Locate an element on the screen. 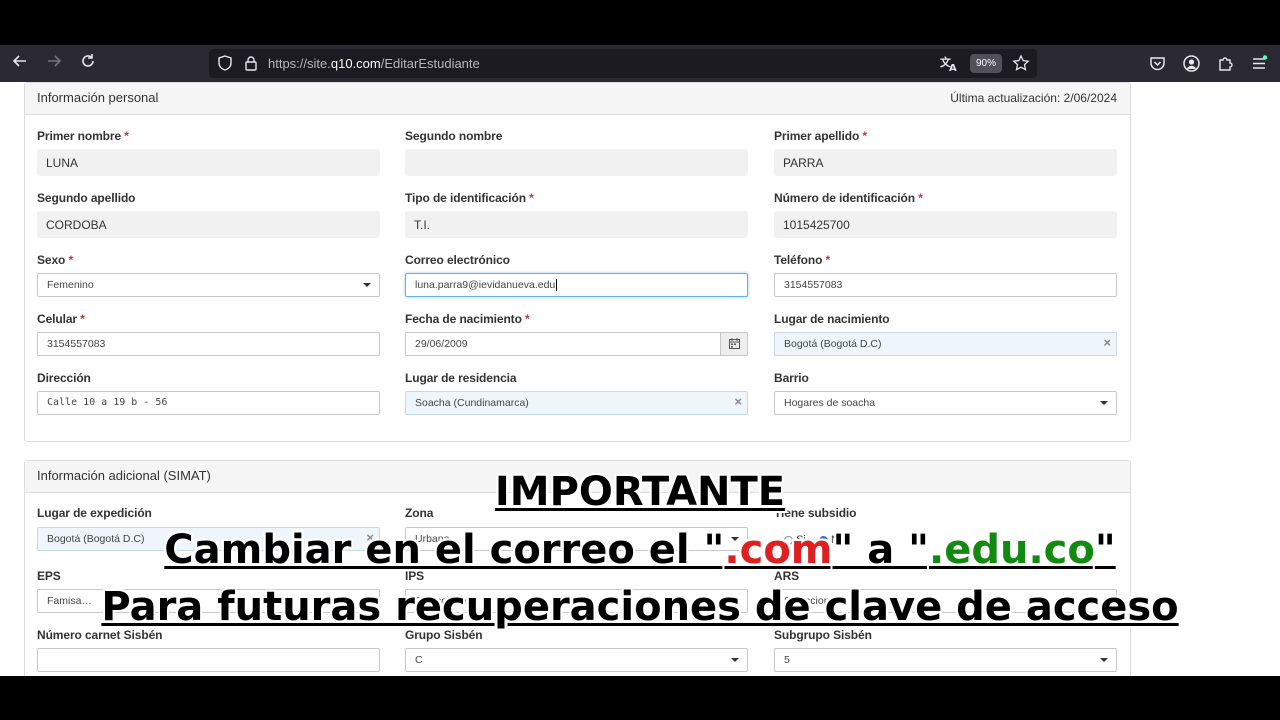 The image size is (1280, 720). overlay-heading: IMPORTANTE is located at coordinates (640, 492).